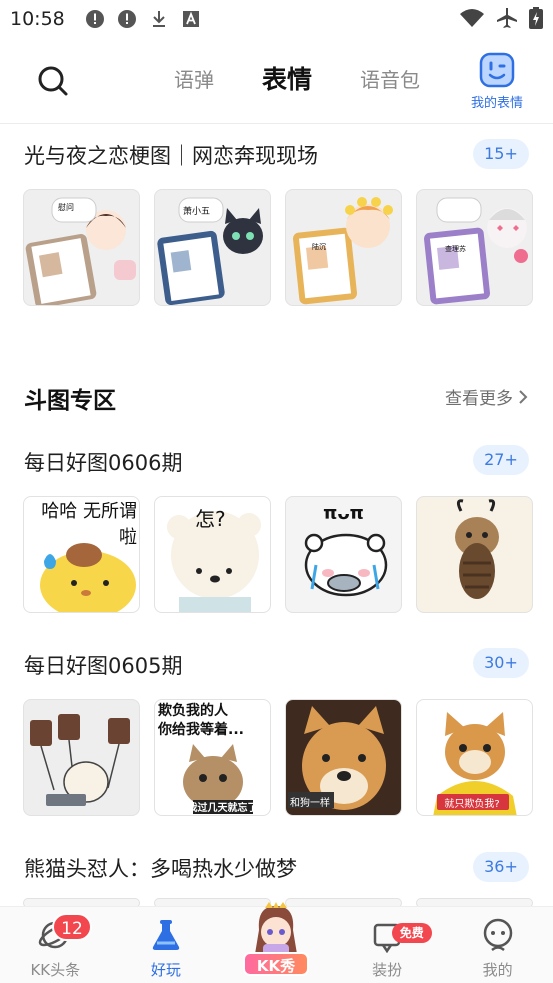 This screenshot has height=983, width=553. I want to click on nav-label: 装扮, so click(387, 970).